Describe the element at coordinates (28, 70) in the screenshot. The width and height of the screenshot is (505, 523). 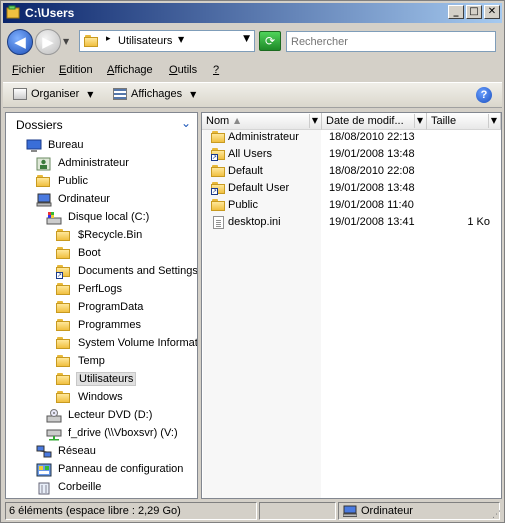
I see `menu-fichier: Fichier` at that location.